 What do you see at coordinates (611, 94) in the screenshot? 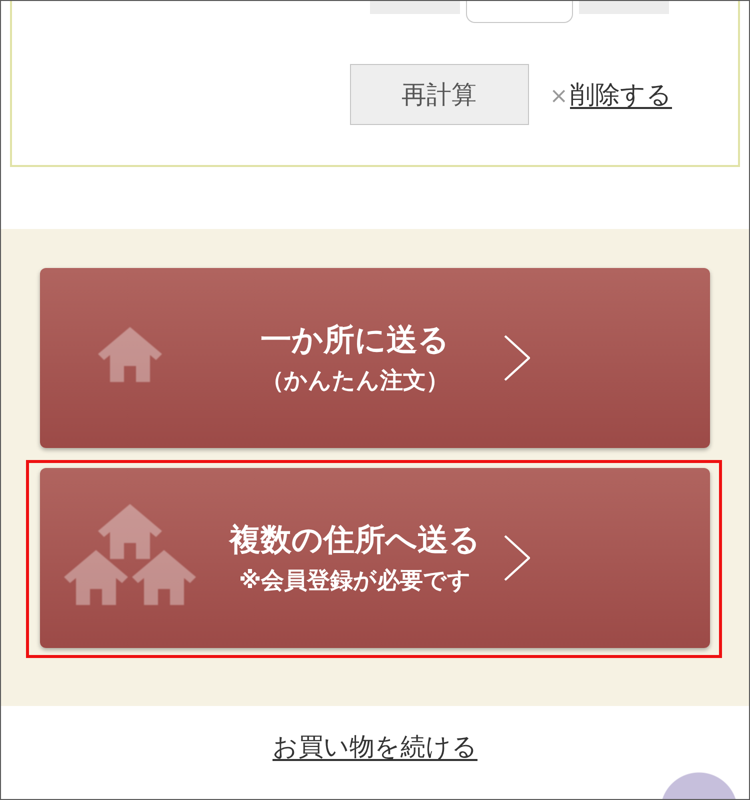
I see `delete-link: ×削除する` at bounding box center [611, 94].